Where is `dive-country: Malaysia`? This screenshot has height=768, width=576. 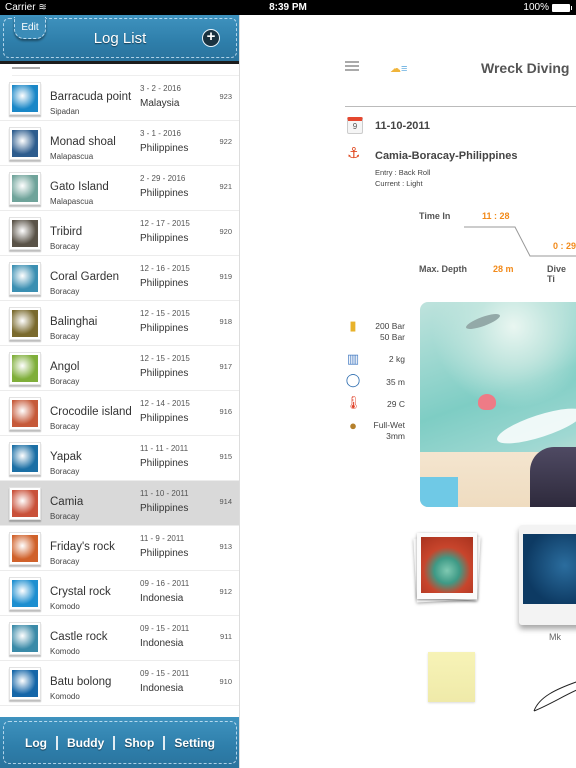 dive-country: Malaysia is located at coordinates (160, 103).